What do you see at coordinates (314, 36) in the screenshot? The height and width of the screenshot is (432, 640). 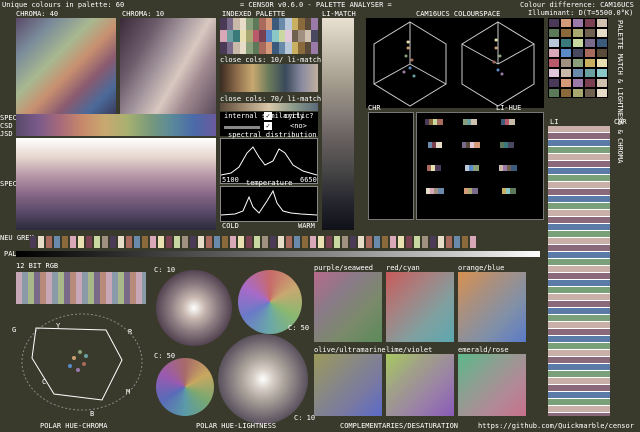 I see `palette-swatch` at bounding box center [314, 36].